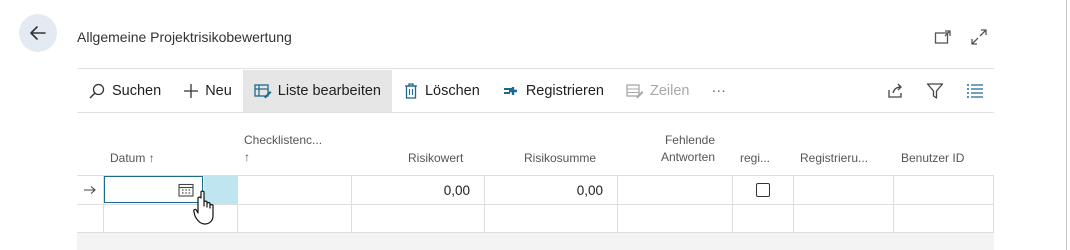 This screenshot has height=250, width=1070. I want to click on column-header-fehlende-line2: Antworten, so click(687, 157).